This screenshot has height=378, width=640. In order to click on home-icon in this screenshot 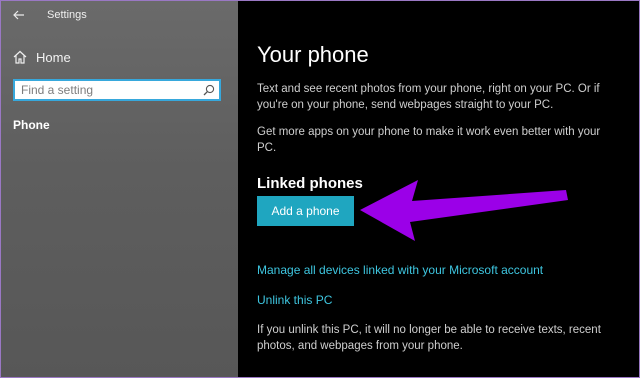, I will do `click(20, 57)`.